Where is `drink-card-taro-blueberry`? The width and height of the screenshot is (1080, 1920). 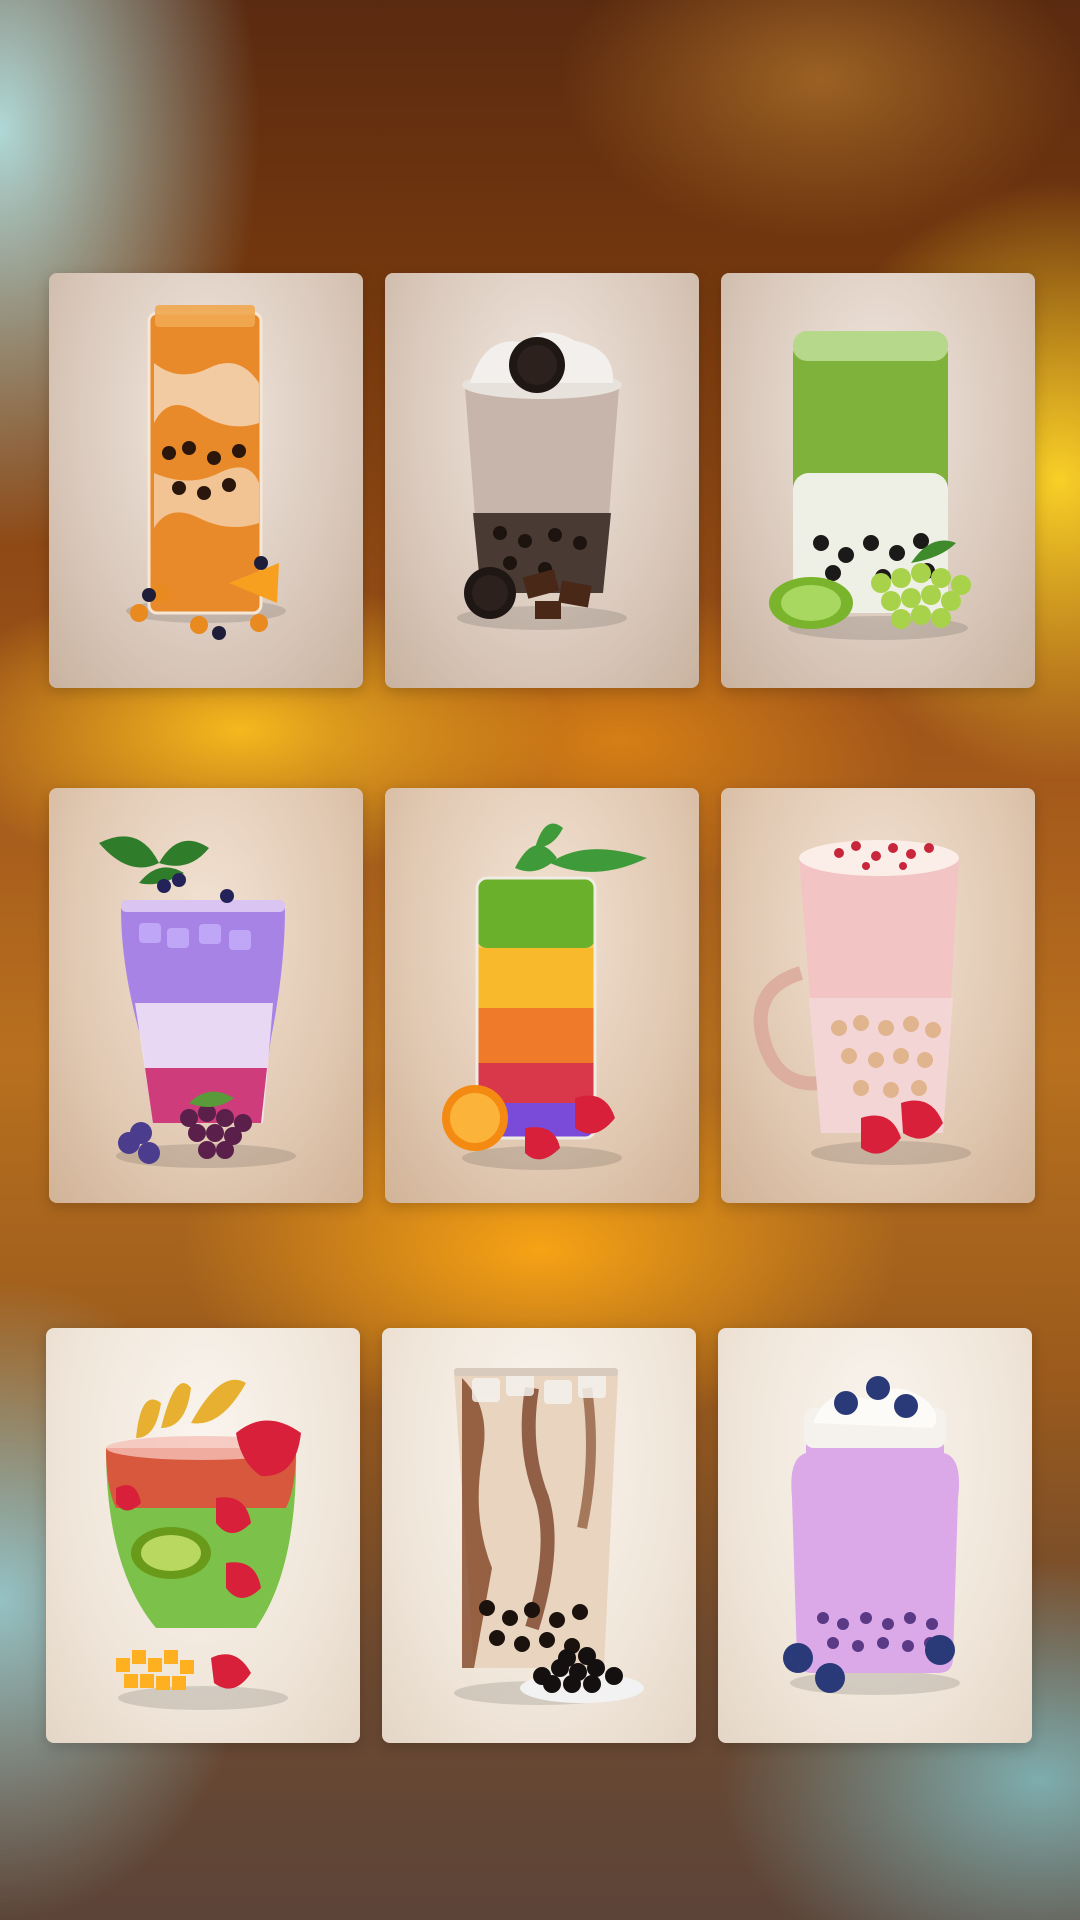
drink-card-taro-blueberry is located at coordinates (875, 1535).